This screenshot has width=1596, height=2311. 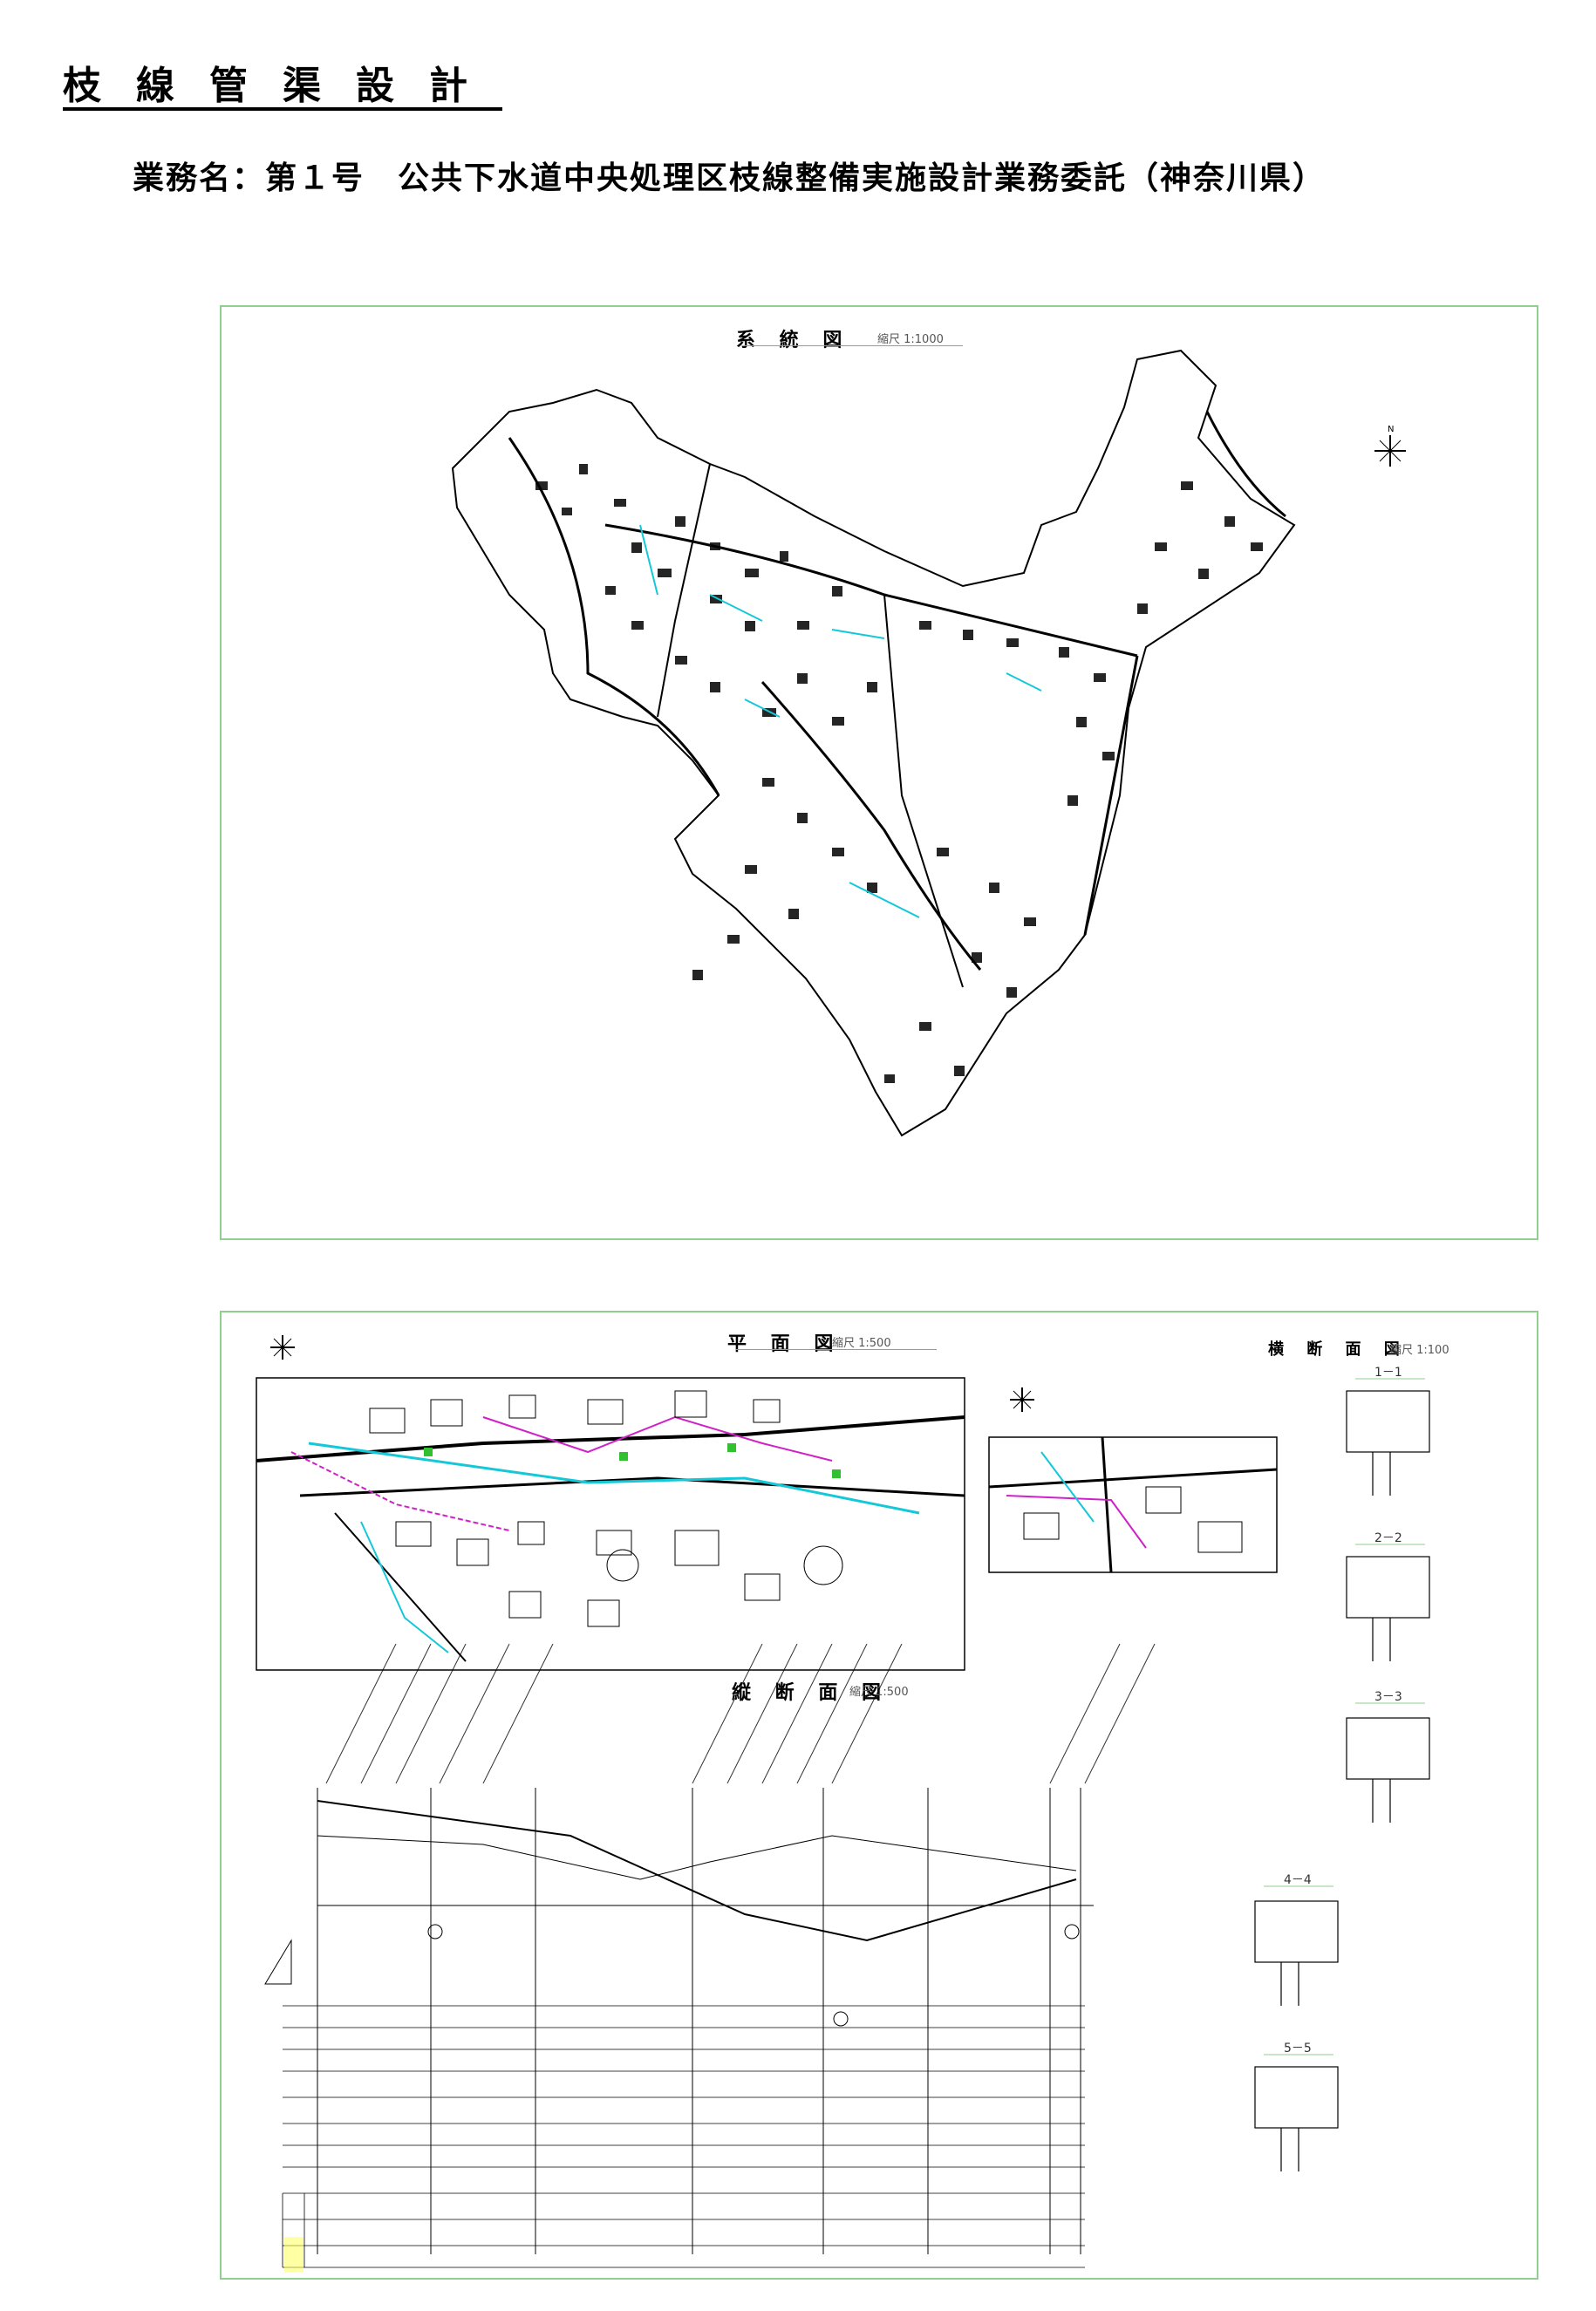 What do you see at coordinates (730, 178) in the screenshot?
I see `project-name: 業務名：第１号 公共下水道中央処理区枝線整備実施設計業務委託（神奈川県）` at bounding box center [730, 178].